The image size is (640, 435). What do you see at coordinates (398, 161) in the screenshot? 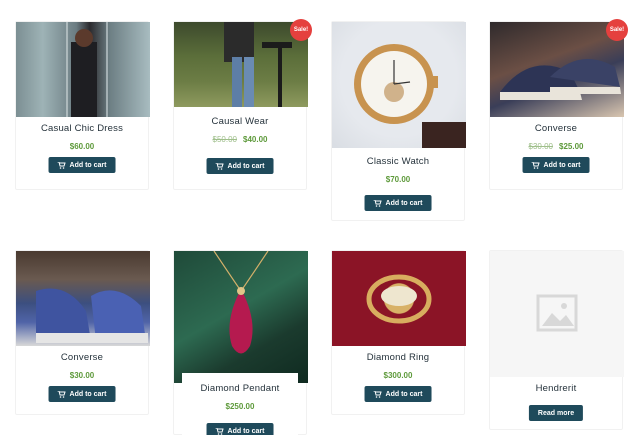
I see `product-title: Classic Watch` at bounding box center [398, 161].